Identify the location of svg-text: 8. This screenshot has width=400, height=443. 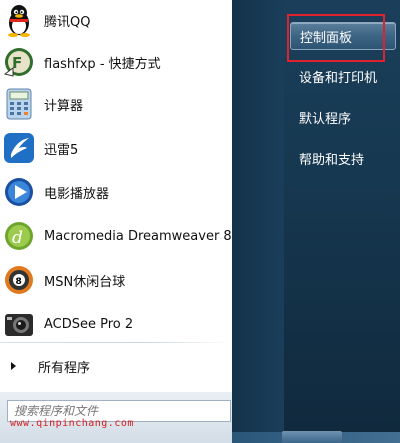
(19, 282).